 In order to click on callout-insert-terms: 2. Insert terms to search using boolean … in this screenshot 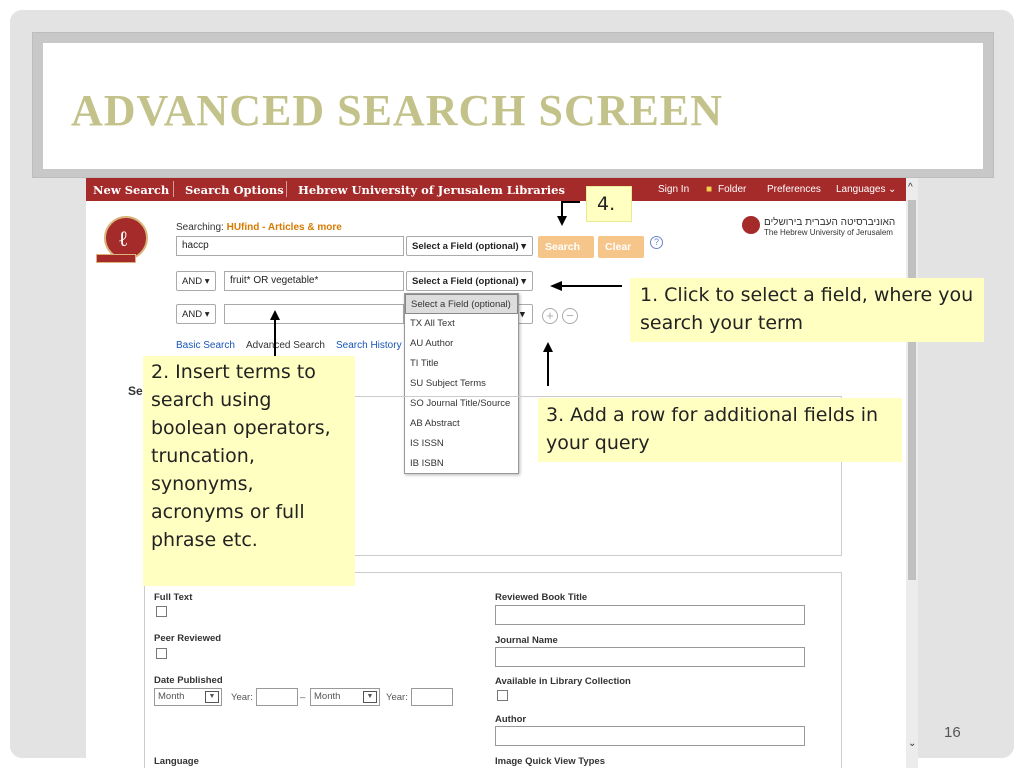, I will do `click(249, 471)`.